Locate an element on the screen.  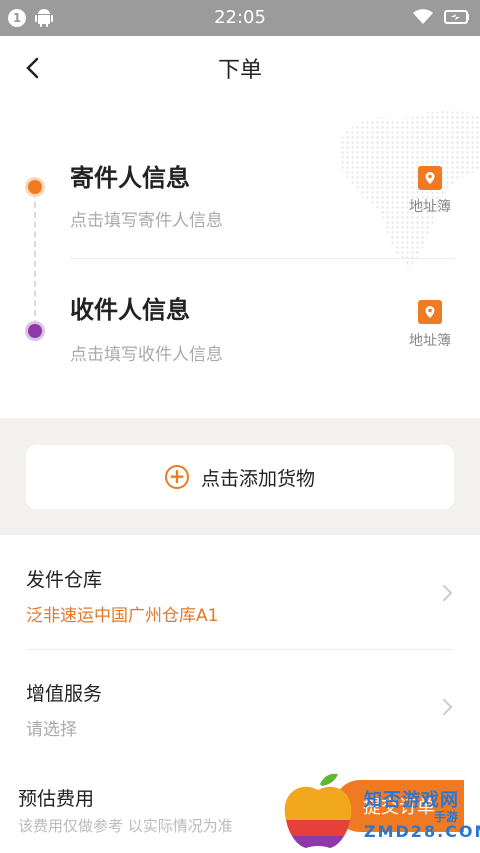
receiver-dot is located at coordinates (35, 331).